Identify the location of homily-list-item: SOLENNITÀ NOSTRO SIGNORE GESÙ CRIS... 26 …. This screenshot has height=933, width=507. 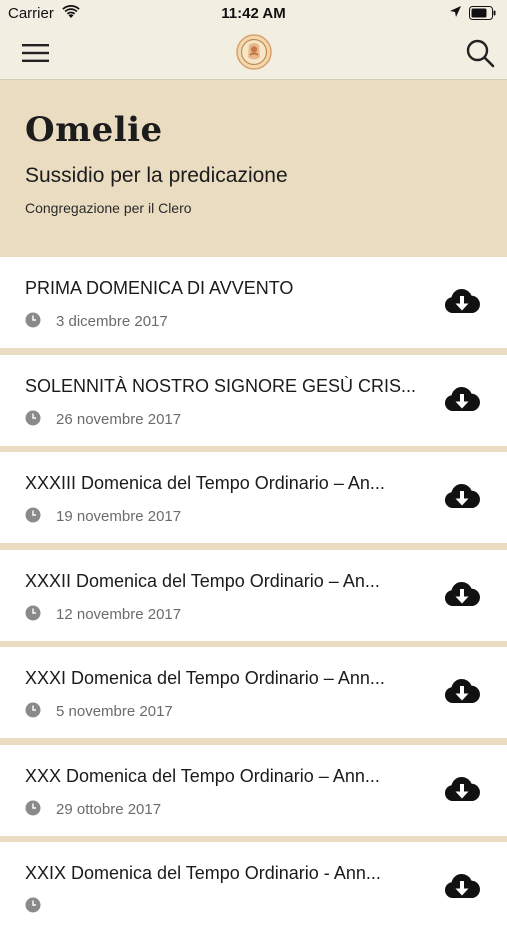
(253, 400).